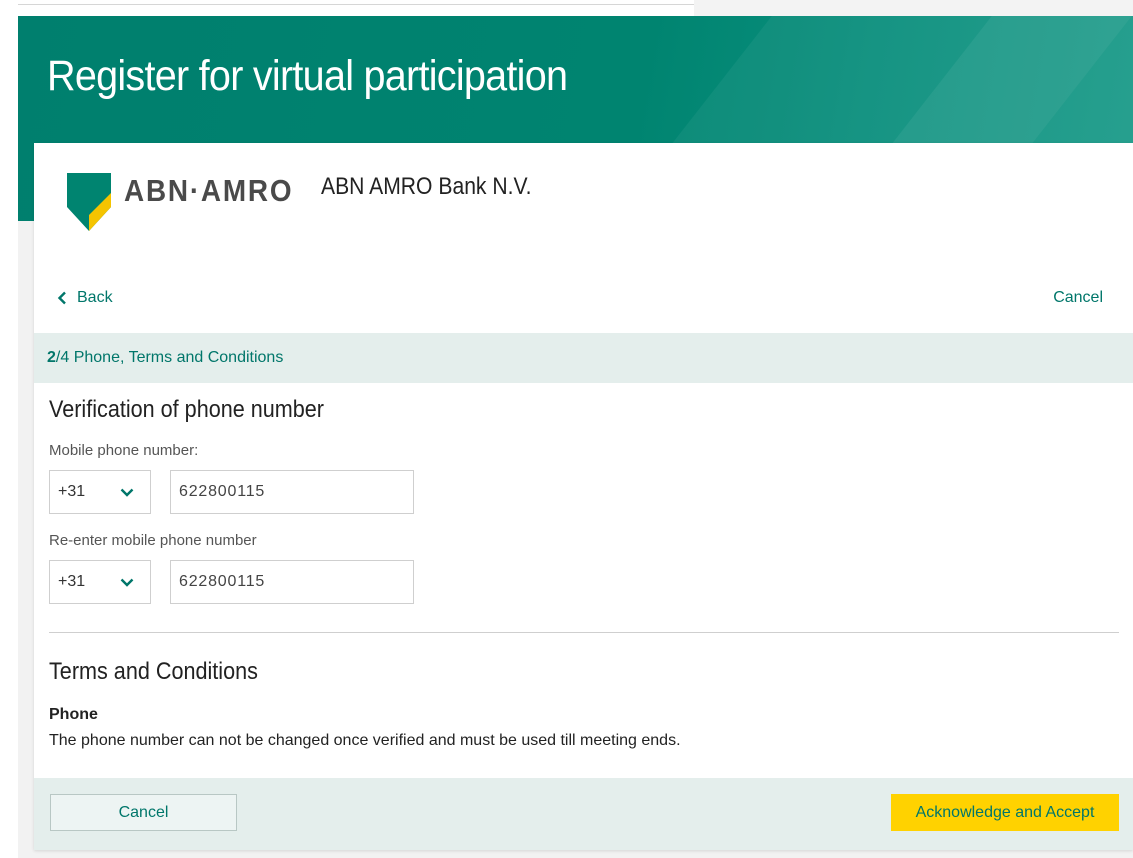  What do you see at coordinates (100, 582) in the screenshot?
I see `reenter-country-code-select: +31` at bounding box center [100, 582].